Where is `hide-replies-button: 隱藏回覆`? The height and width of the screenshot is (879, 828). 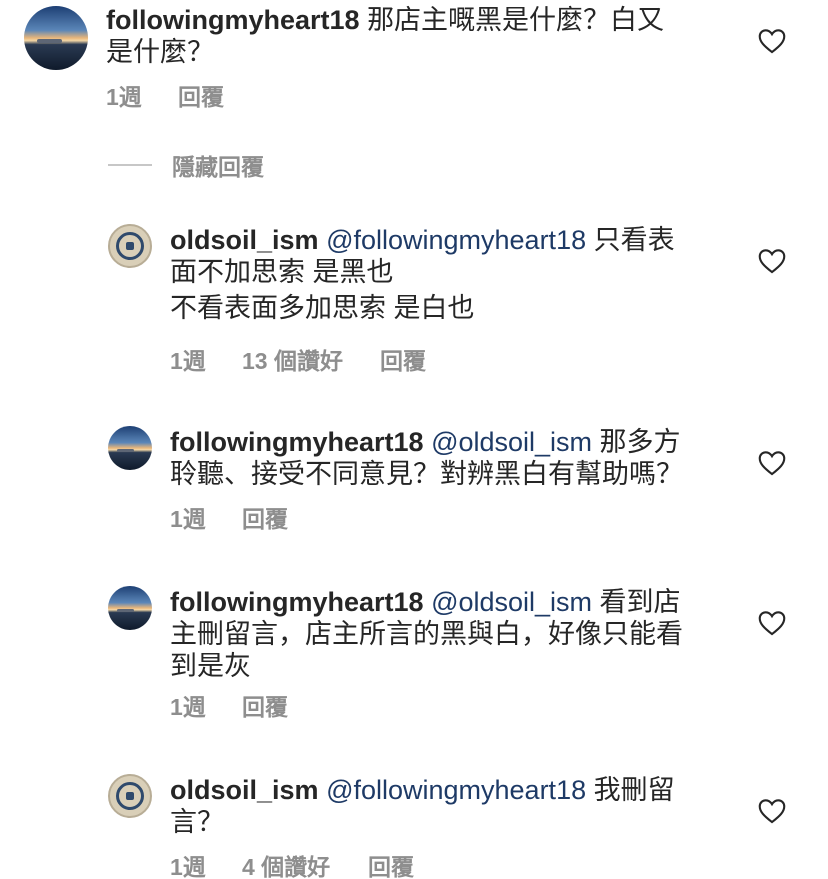 hide-replies-button: 隱藏回覆 is located at coordinates (186, 165).